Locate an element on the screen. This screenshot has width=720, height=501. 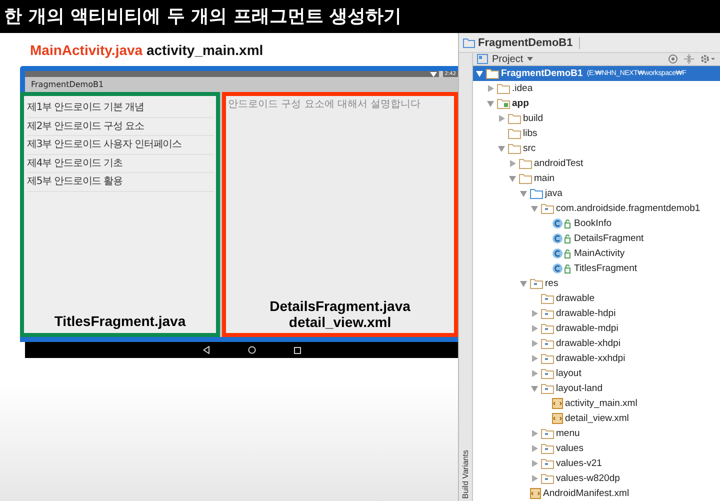
tree-item: AndroidManifest.xml is located at coordinates (596, 493).